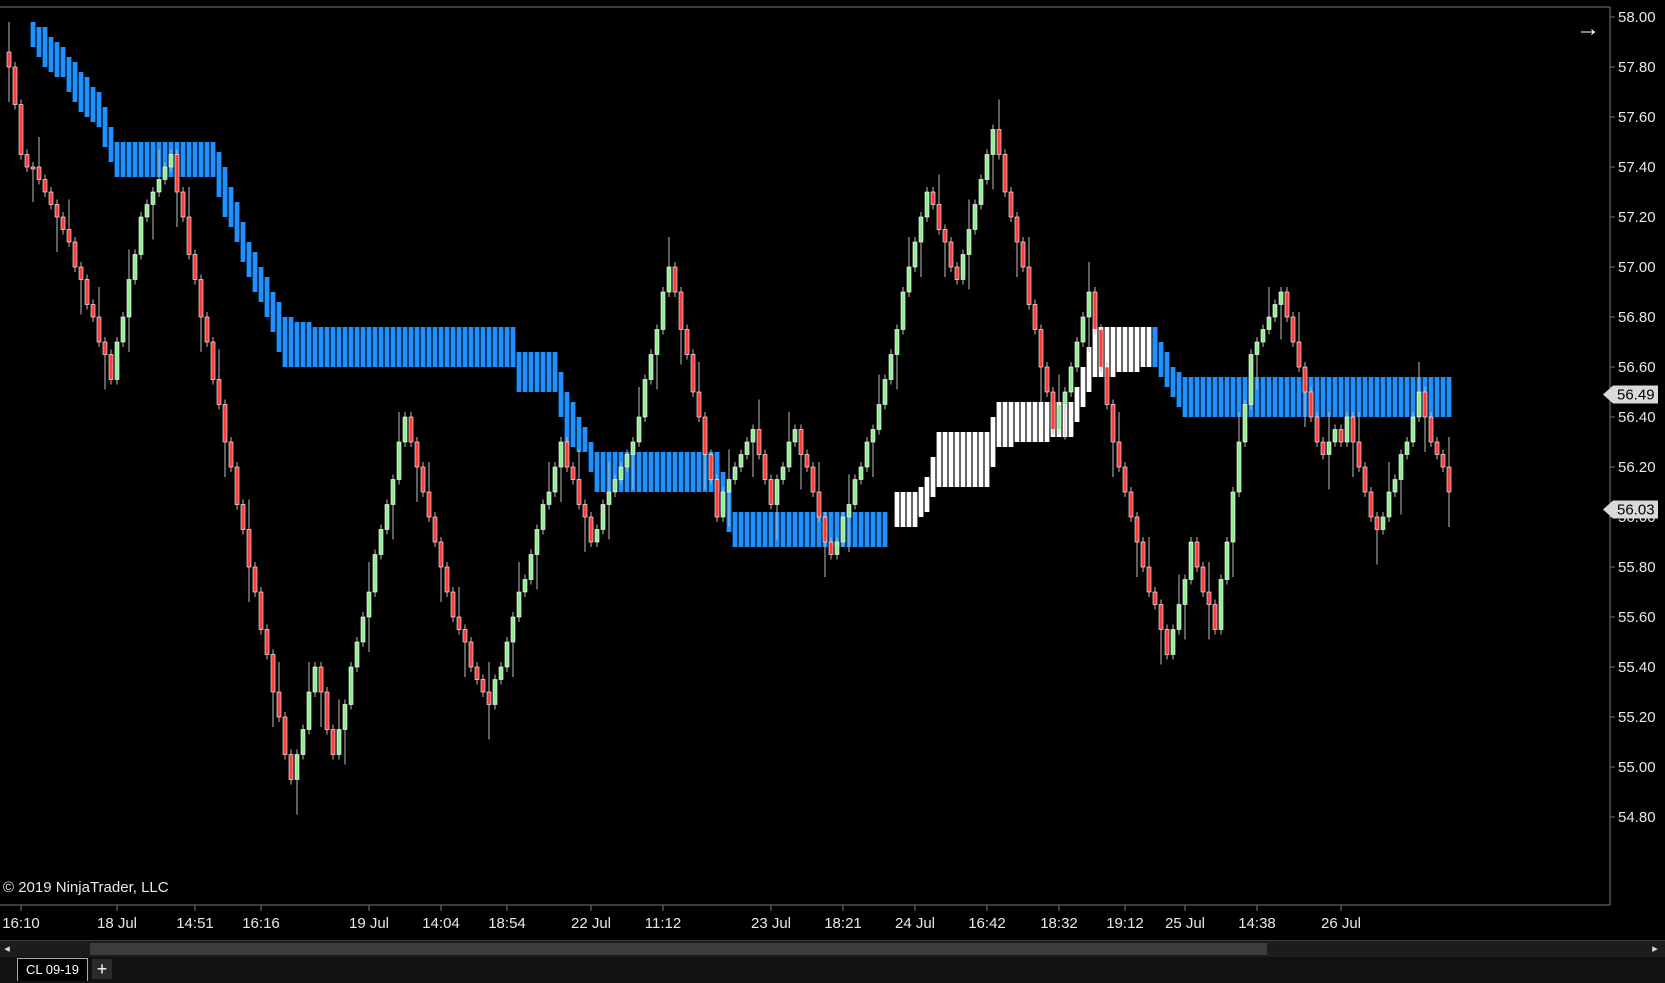  What do you see at coordinates (1588, 29) in the screenshot?
I see `arrow-right-icon: →` at bounding box center [1588, 29].